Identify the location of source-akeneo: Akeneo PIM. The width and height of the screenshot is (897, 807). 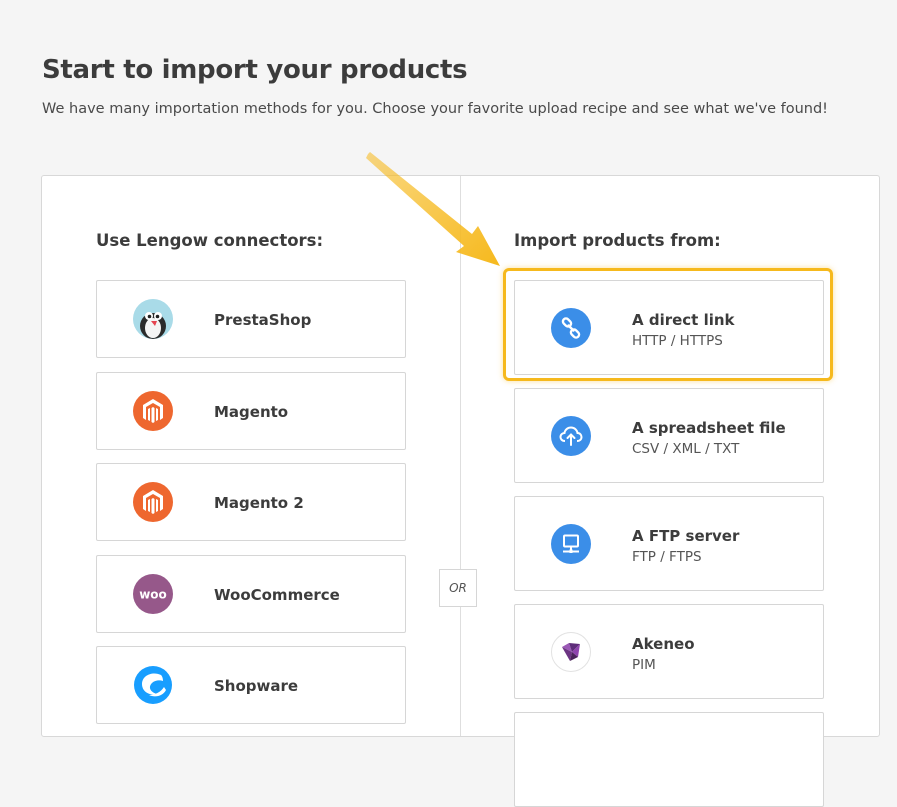
(669, 651).